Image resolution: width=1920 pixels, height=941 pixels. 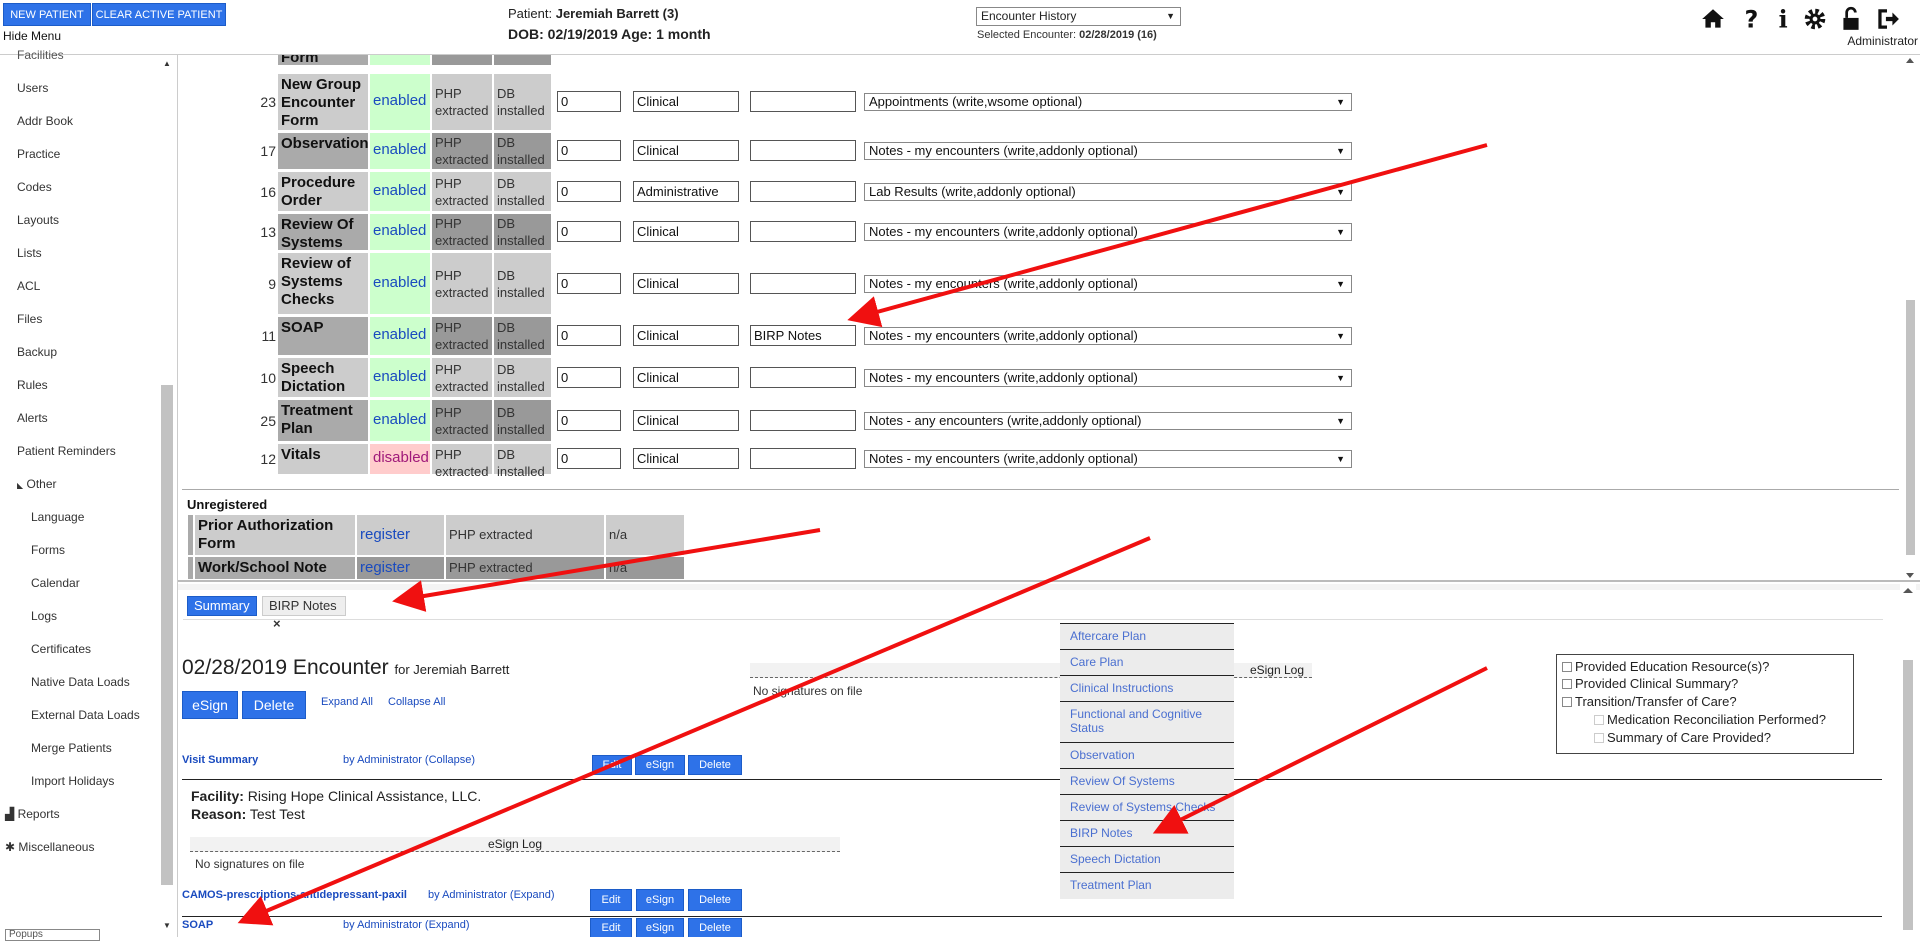 I want to click on sidebar-item-users: Users, so click(x=32, y=88).